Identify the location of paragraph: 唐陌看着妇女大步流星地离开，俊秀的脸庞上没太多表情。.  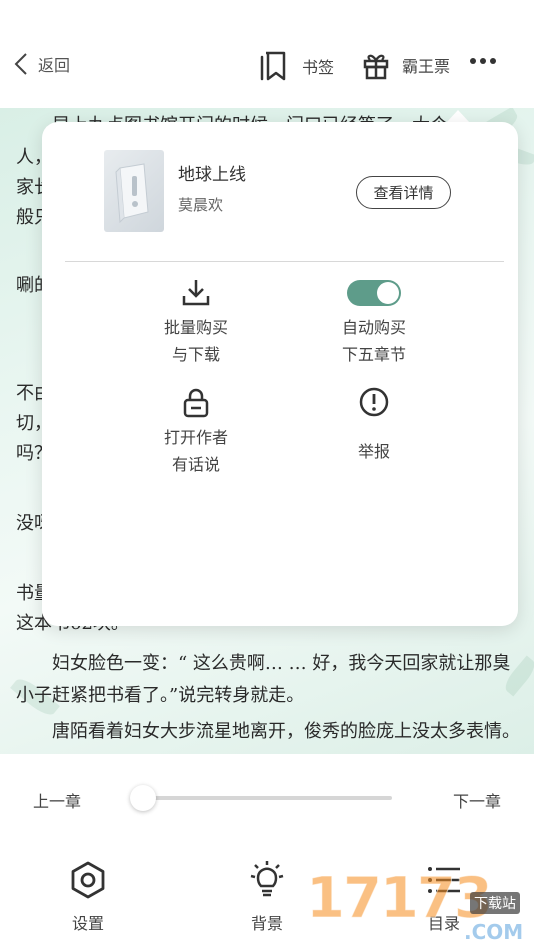
(286, 731).